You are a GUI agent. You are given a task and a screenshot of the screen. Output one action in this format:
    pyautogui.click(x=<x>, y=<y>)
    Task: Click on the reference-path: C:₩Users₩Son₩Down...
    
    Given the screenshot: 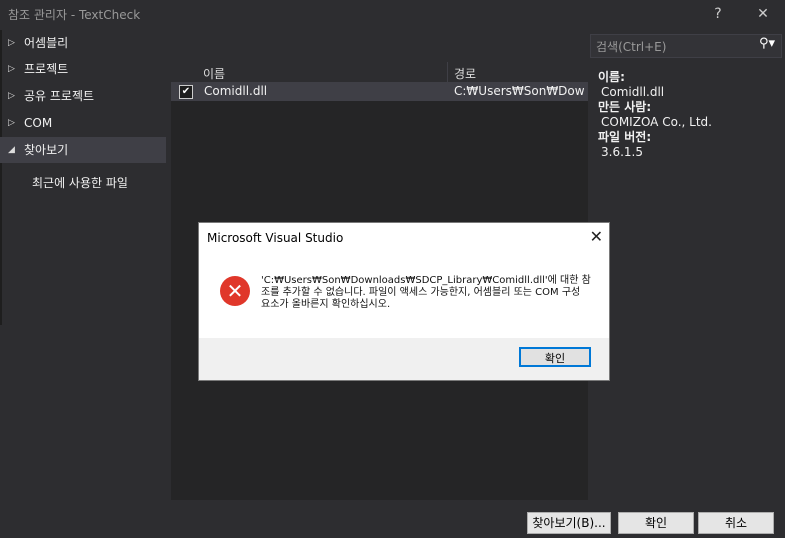 What is the action you would take?
    pyautogui.click(x=519, y=91)
    